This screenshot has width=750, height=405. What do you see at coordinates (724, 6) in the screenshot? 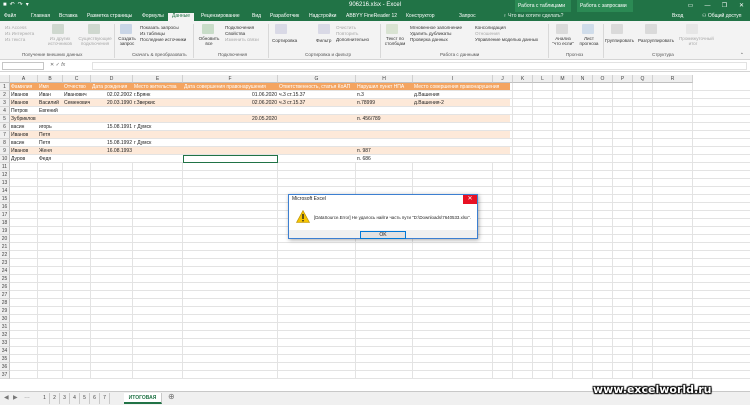
I see `maximize-button: ❐` at bounding box center [724, 6].